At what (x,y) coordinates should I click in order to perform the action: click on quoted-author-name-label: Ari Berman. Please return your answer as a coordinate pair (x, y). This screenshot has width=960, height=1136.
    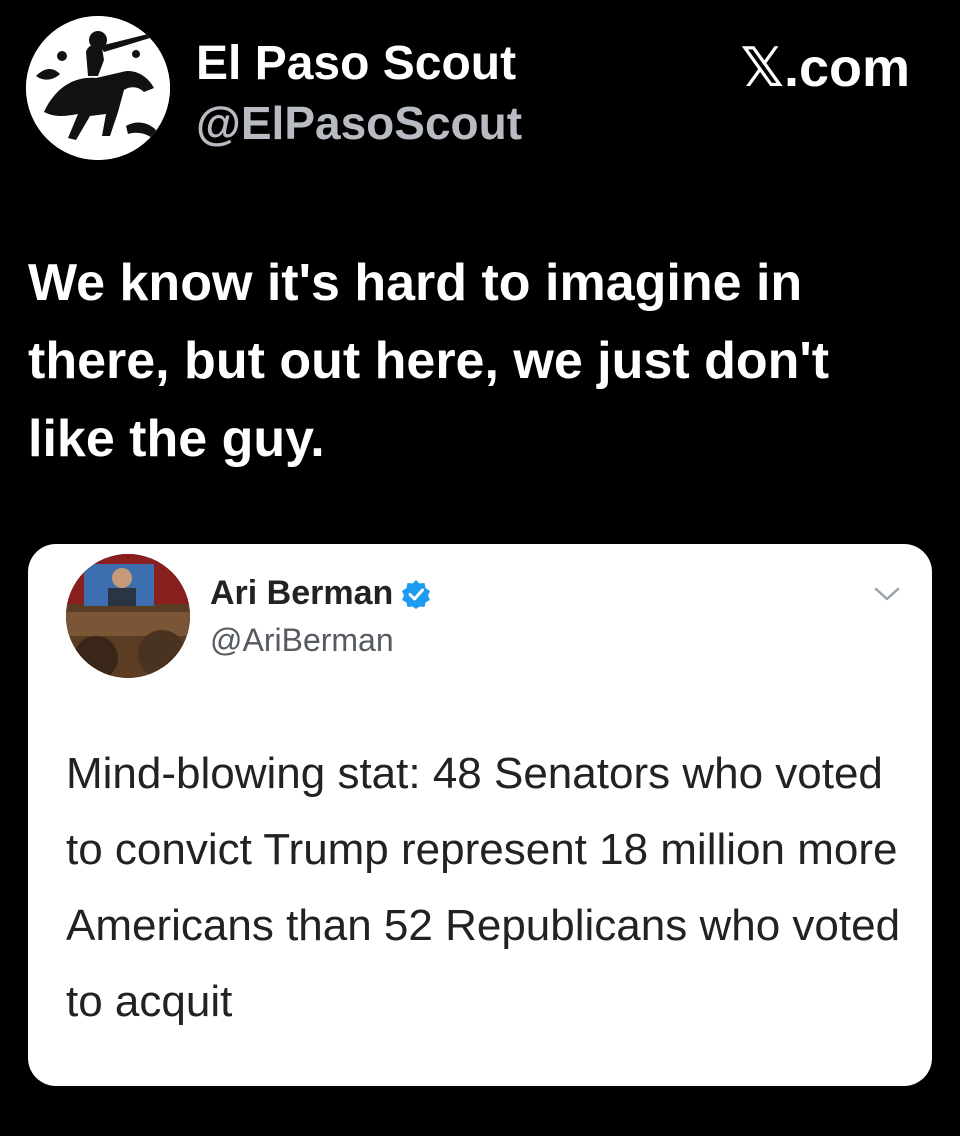
    Looking at the image, I should click on (302, 593).